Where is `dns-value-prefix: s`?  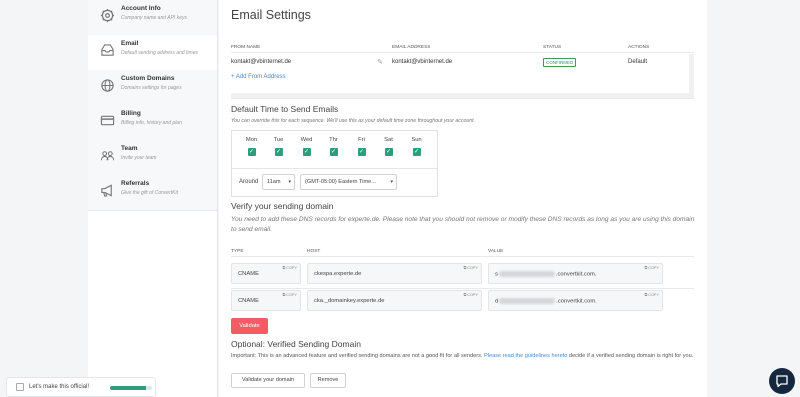 dns-value-prefix: s is located at coordinates (496, 274).